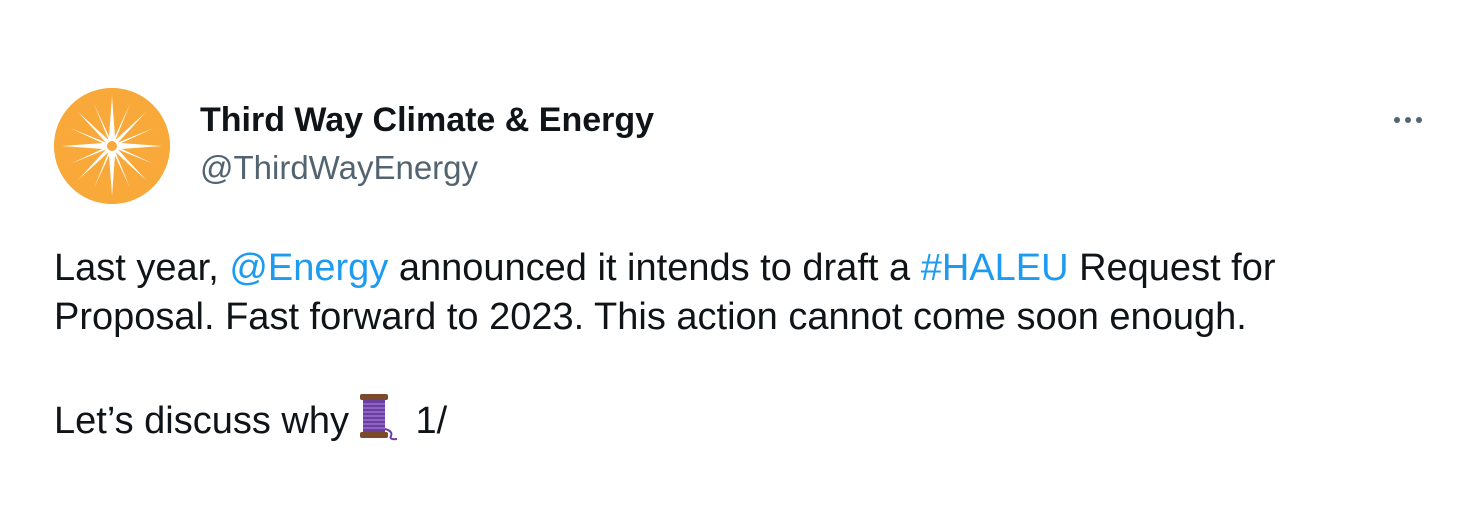  What do you see at coordinates (201, 421) in the screenshot?
I see `tweet-text-segment: Let’s discuss why` at bounding box center [201, 421].